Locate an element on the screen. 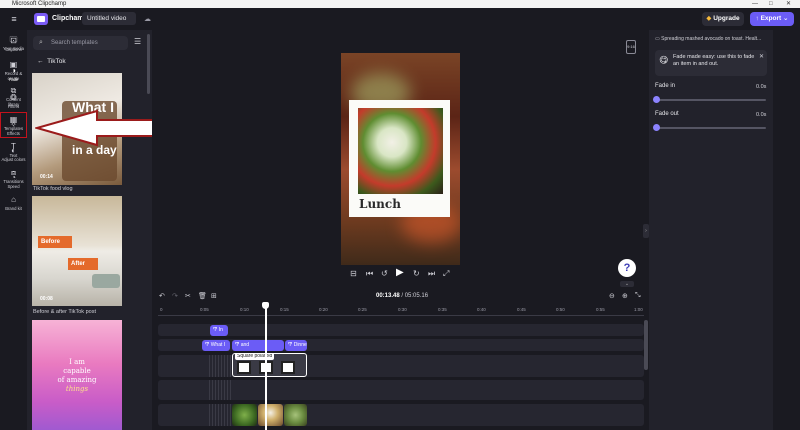 The height and width of the screenshot is (430, 800). split-icon: ✂ is located at coordinates (188, 296).